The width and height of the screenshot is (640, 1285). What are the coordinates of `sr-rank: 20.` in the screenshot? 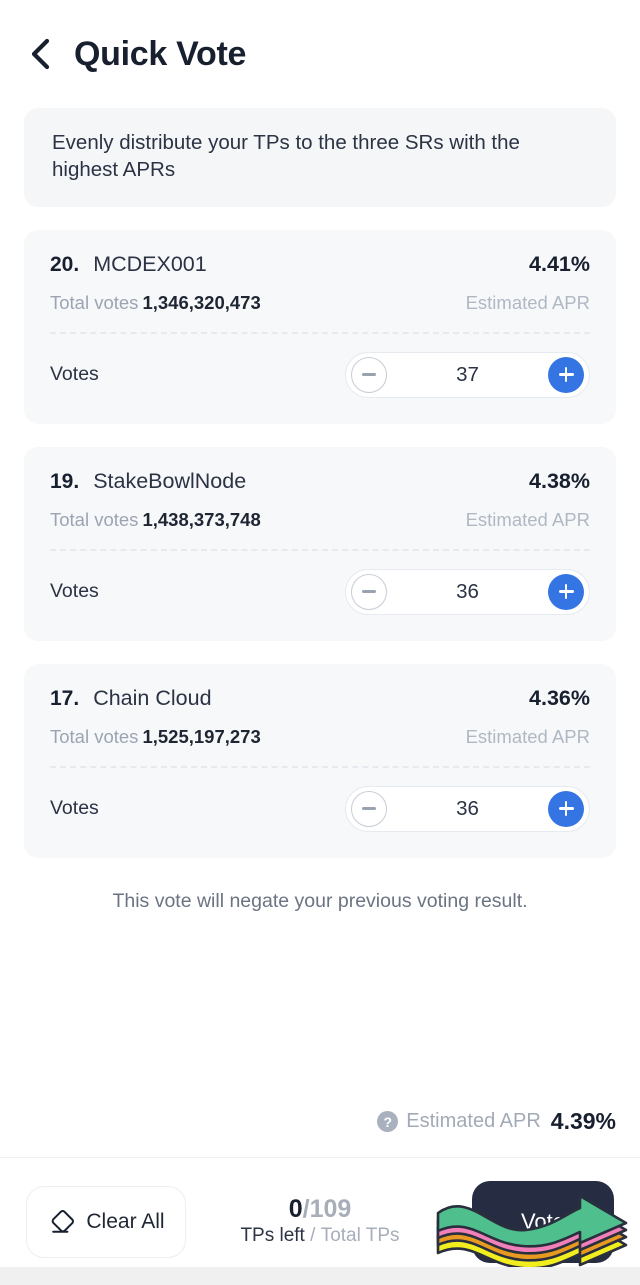 It's located at (65, 264).